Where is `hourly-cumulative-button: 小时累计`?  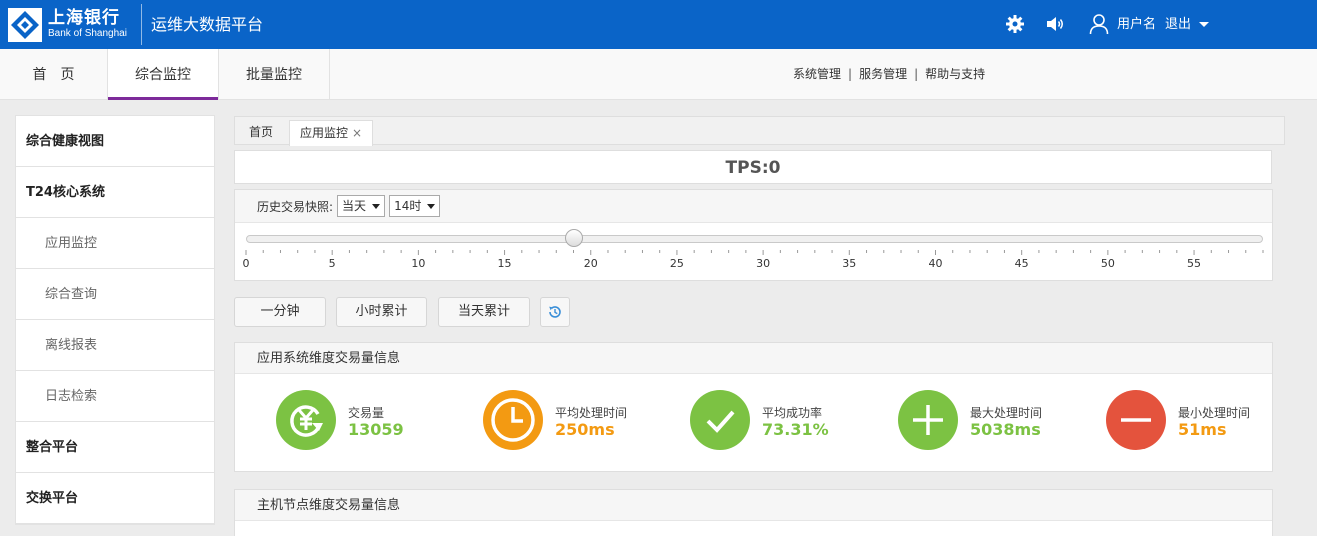 hourly-cumulative-button: 小时累计 is located at coordinates (381, 312).